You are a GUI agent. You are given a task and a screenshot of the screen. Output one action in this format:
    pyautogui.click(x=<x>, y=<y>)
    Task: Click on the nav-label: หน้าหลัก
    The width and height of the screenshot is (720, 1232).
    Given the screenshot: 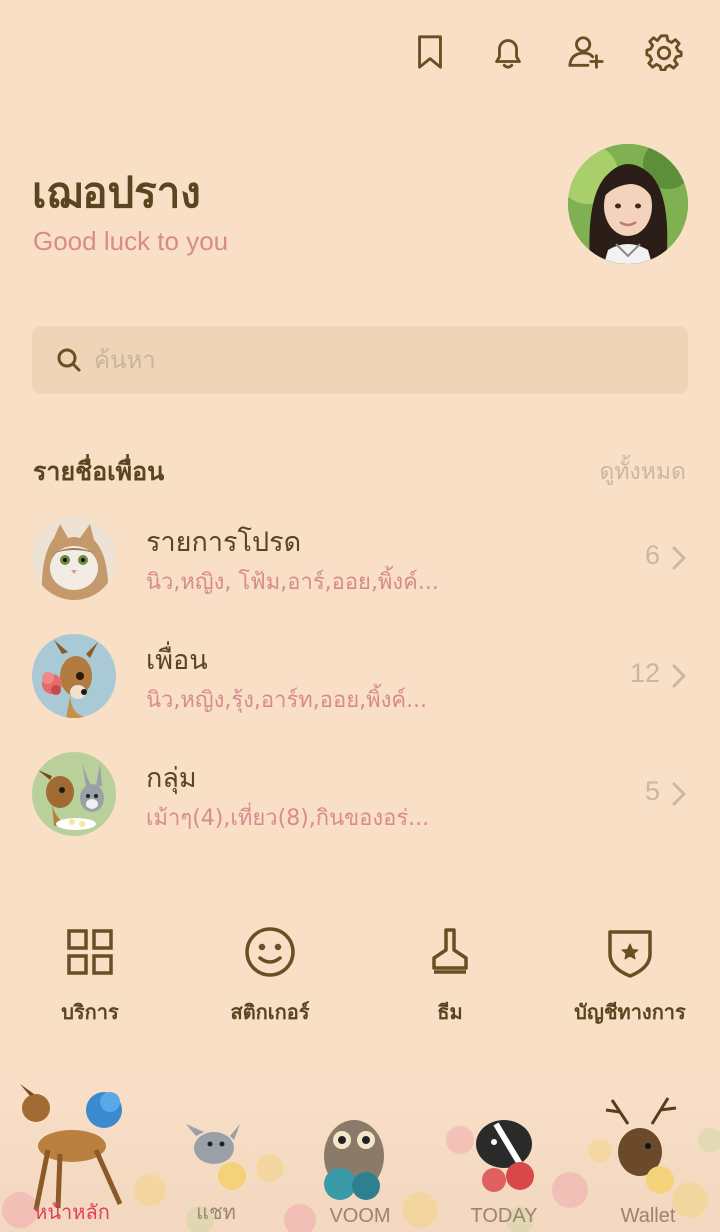 What is the action you would take?
    pyautogui.click(x=72, y=1213)
    